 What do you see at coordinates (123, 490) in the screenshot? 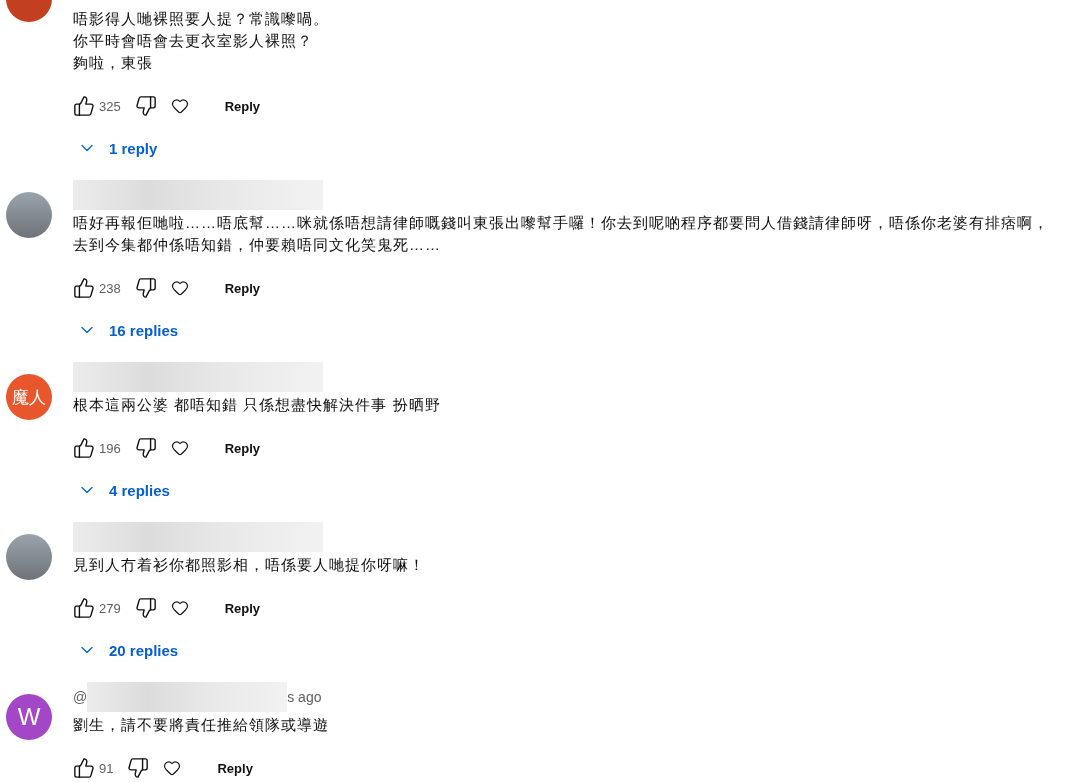
I see `view-replies-button: 4 replies` at bounding box center [123, 490].